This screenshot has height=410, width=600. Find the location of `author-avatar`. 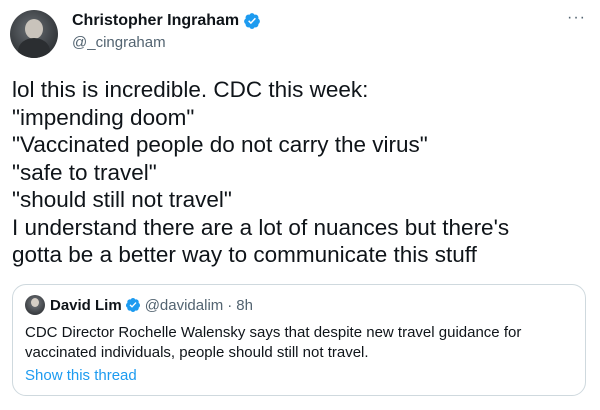

author-avatar is located at coordinates (34, 34).